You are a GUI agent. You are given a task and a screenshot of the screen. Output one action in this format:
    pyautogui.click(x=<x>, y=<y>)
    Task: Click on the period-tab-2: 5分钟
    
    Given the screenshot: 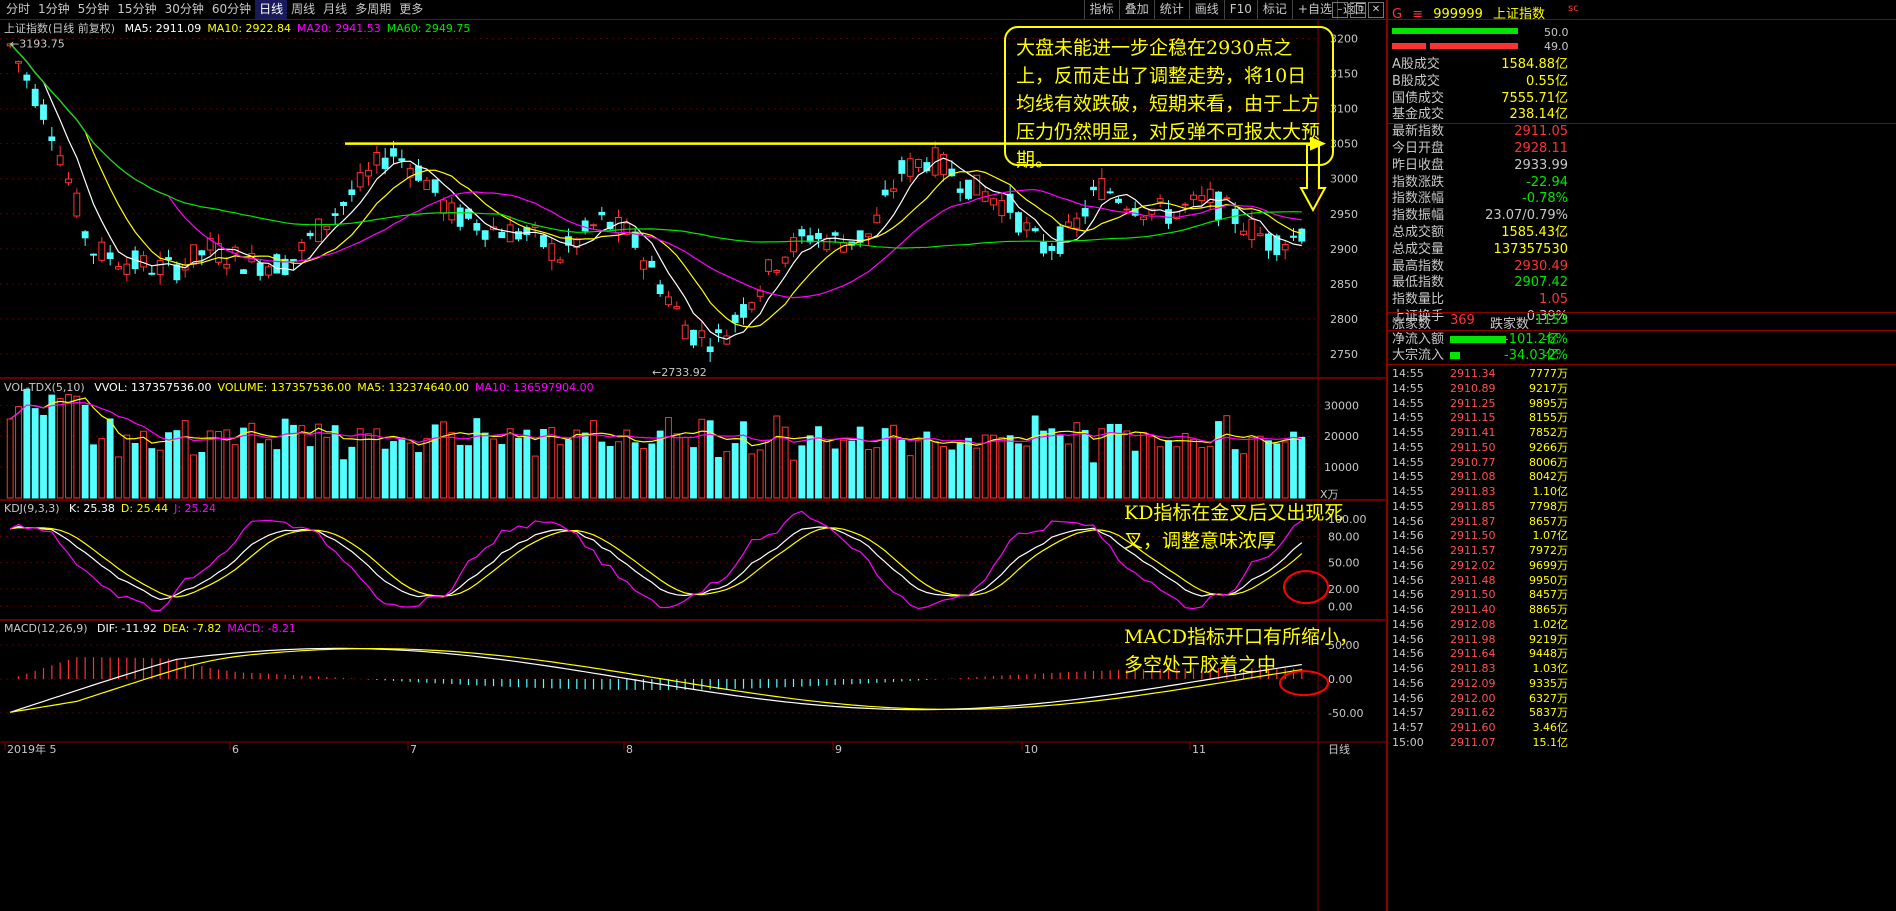 What is the action you would take?
    pyautogui.click(x=94, y=9)
    